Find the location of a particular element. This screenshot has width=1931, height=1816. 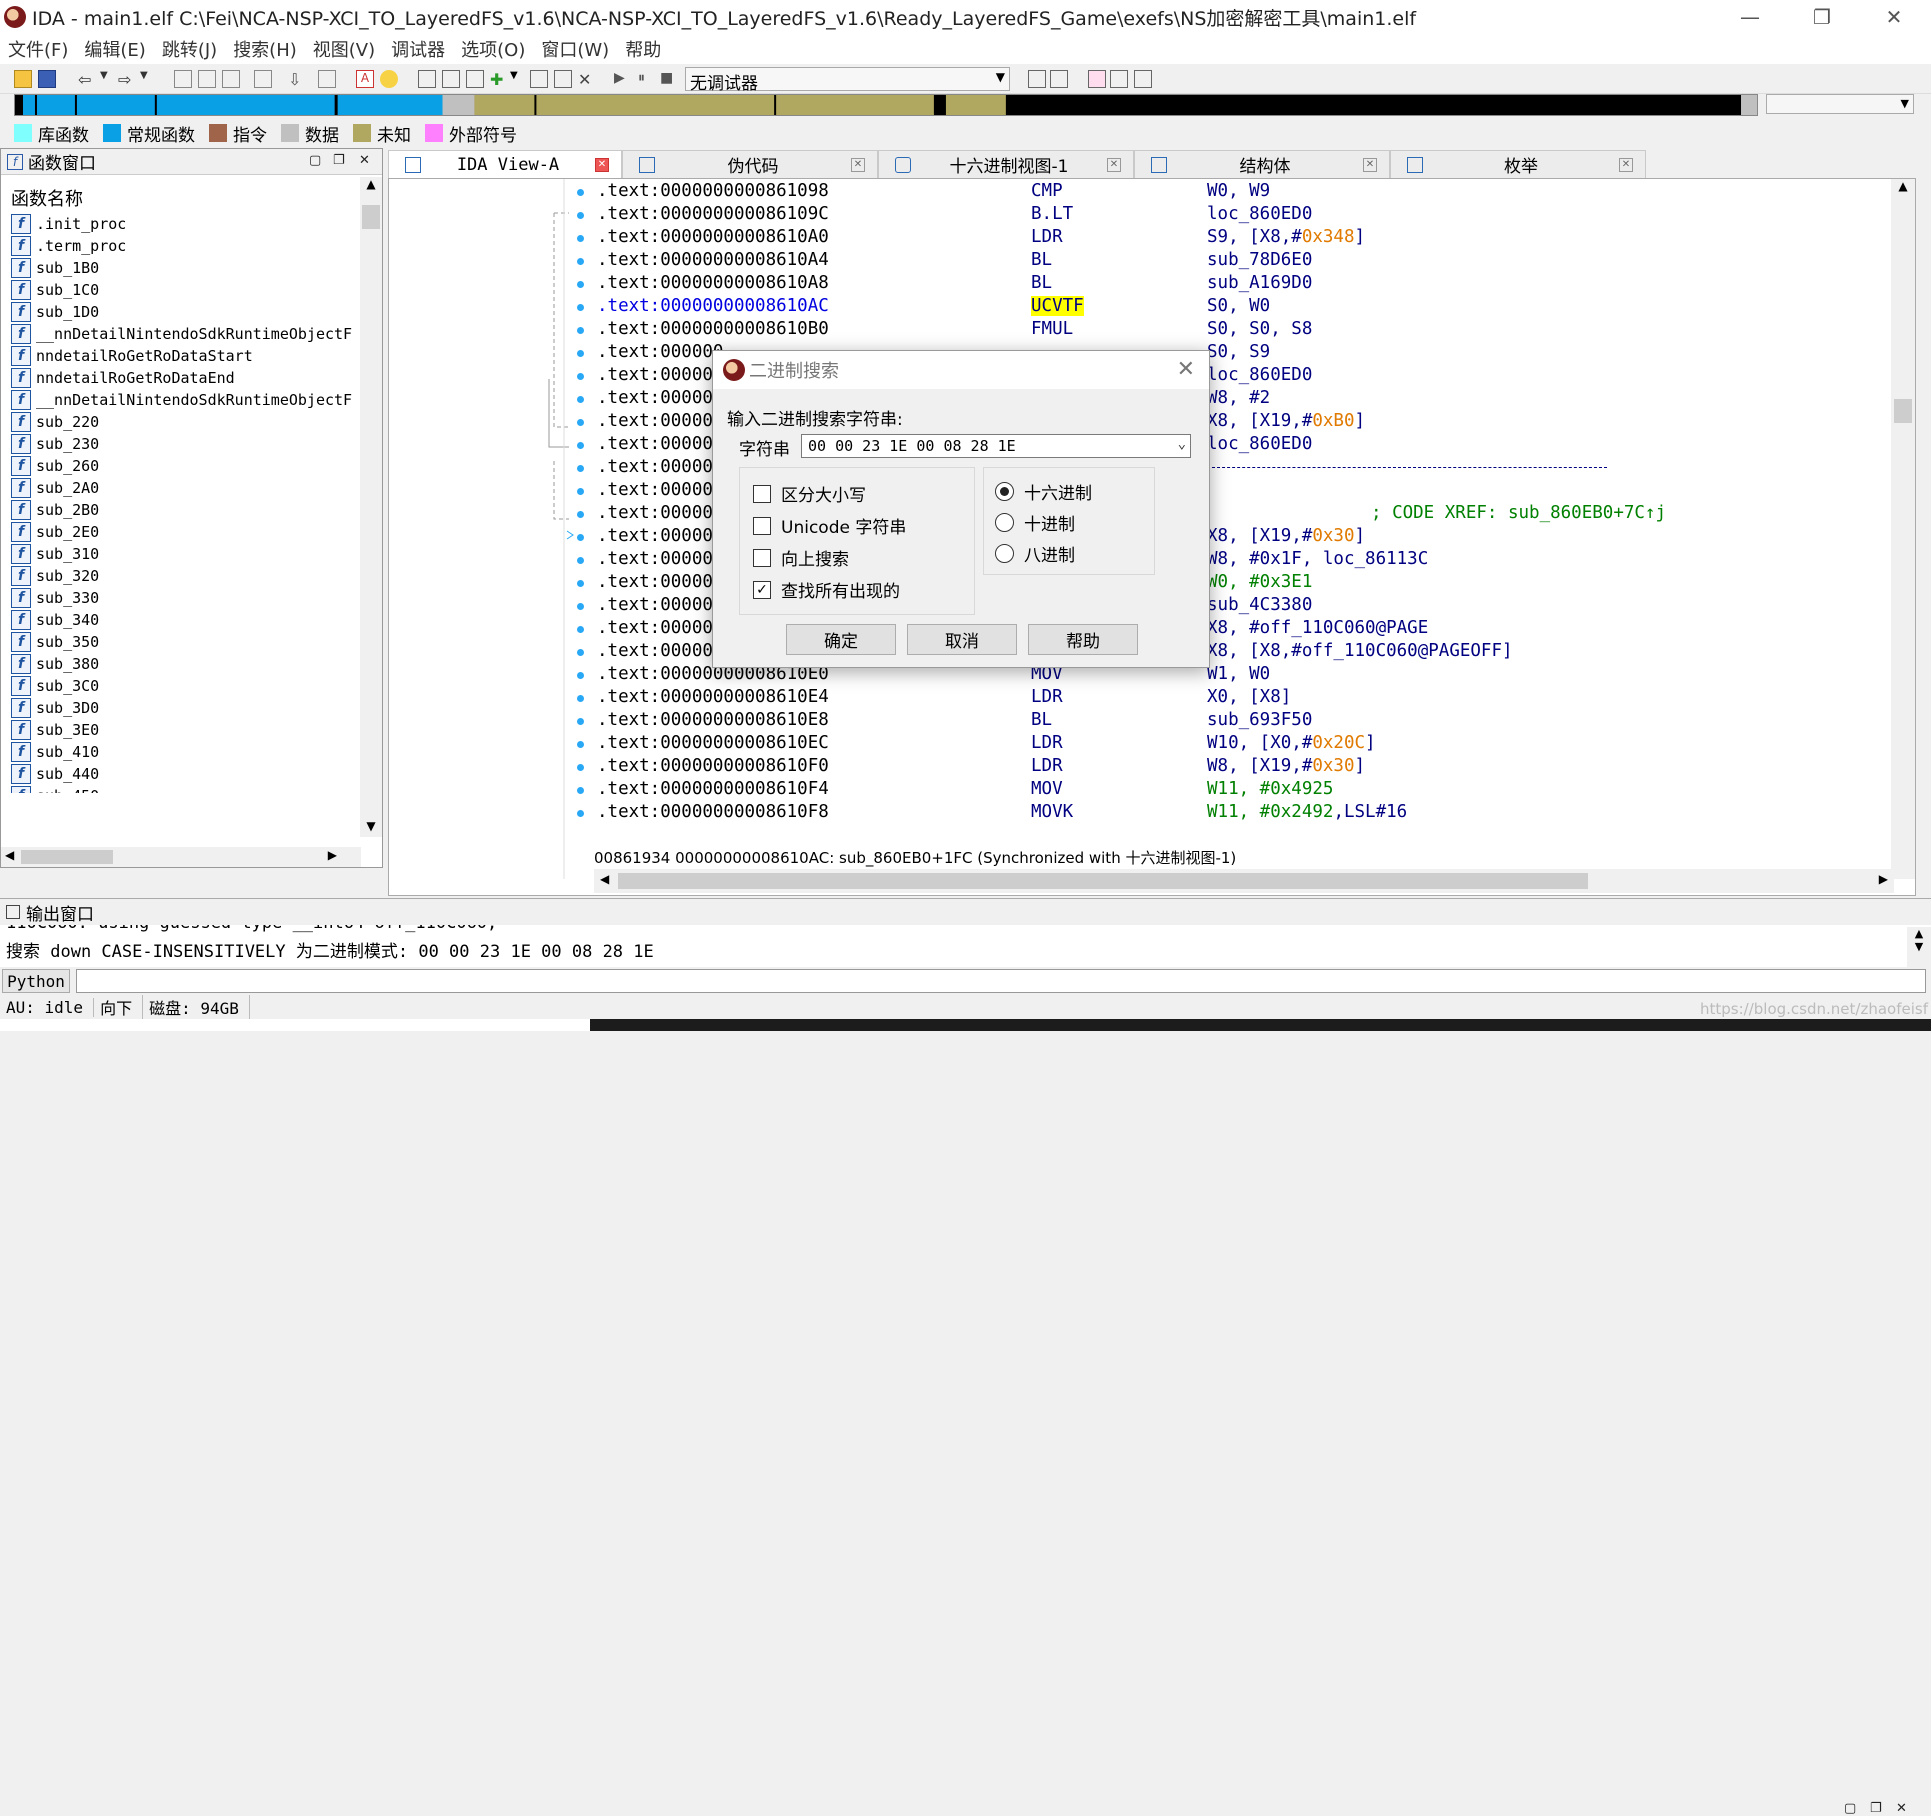

function-list-item: f .term_proc is located at coordinates (183, 246).